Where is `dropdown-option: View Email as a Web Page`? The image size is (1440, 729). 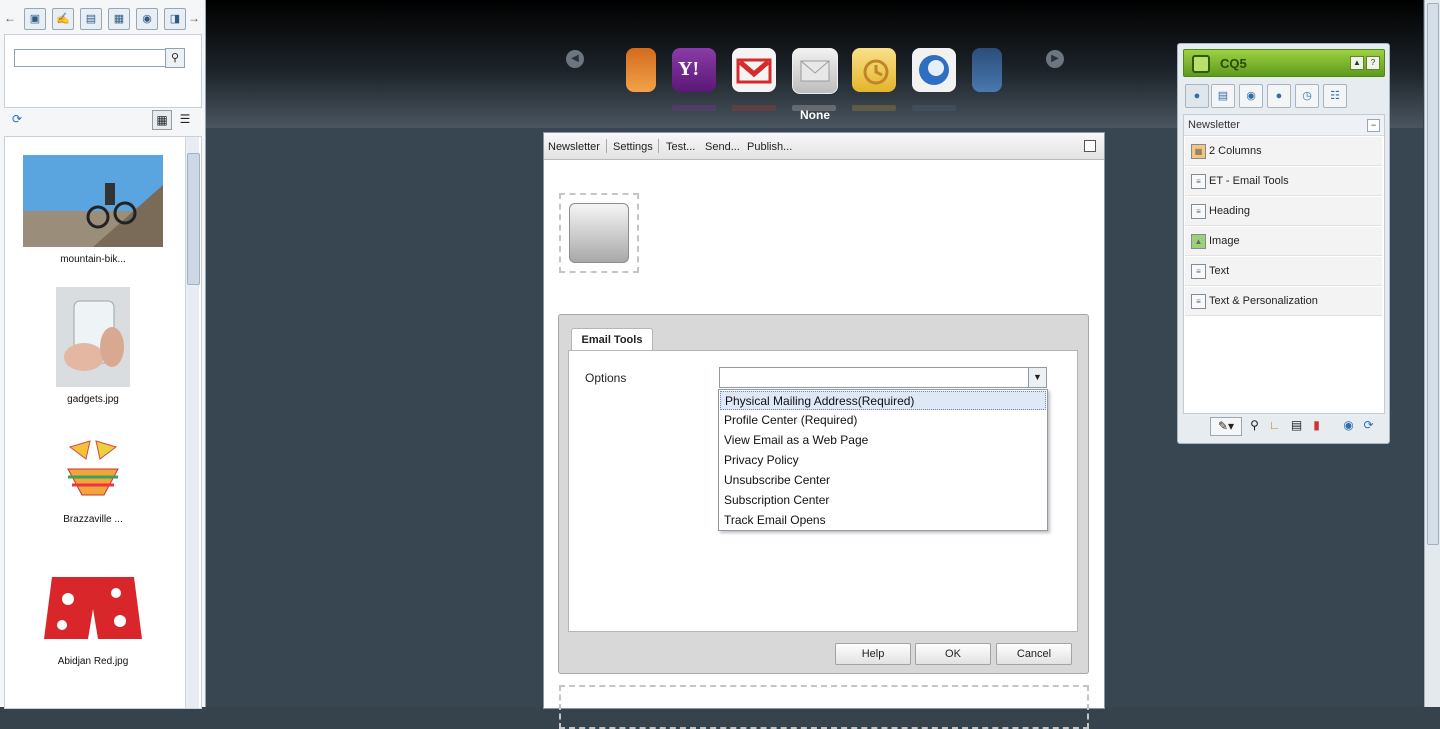 dropdown-option: View Email as a Web Page is located at coordinates (883, 440).